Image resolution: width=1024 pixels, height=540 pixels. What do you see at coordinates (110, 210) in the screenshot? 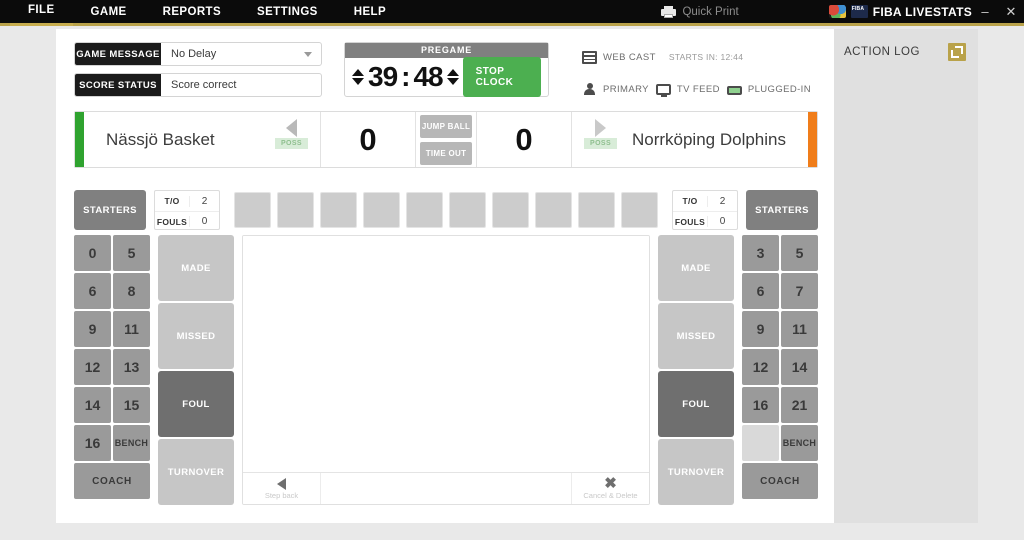
I see `home-starters-button: STARTERS` at bounding box center [110, 210].